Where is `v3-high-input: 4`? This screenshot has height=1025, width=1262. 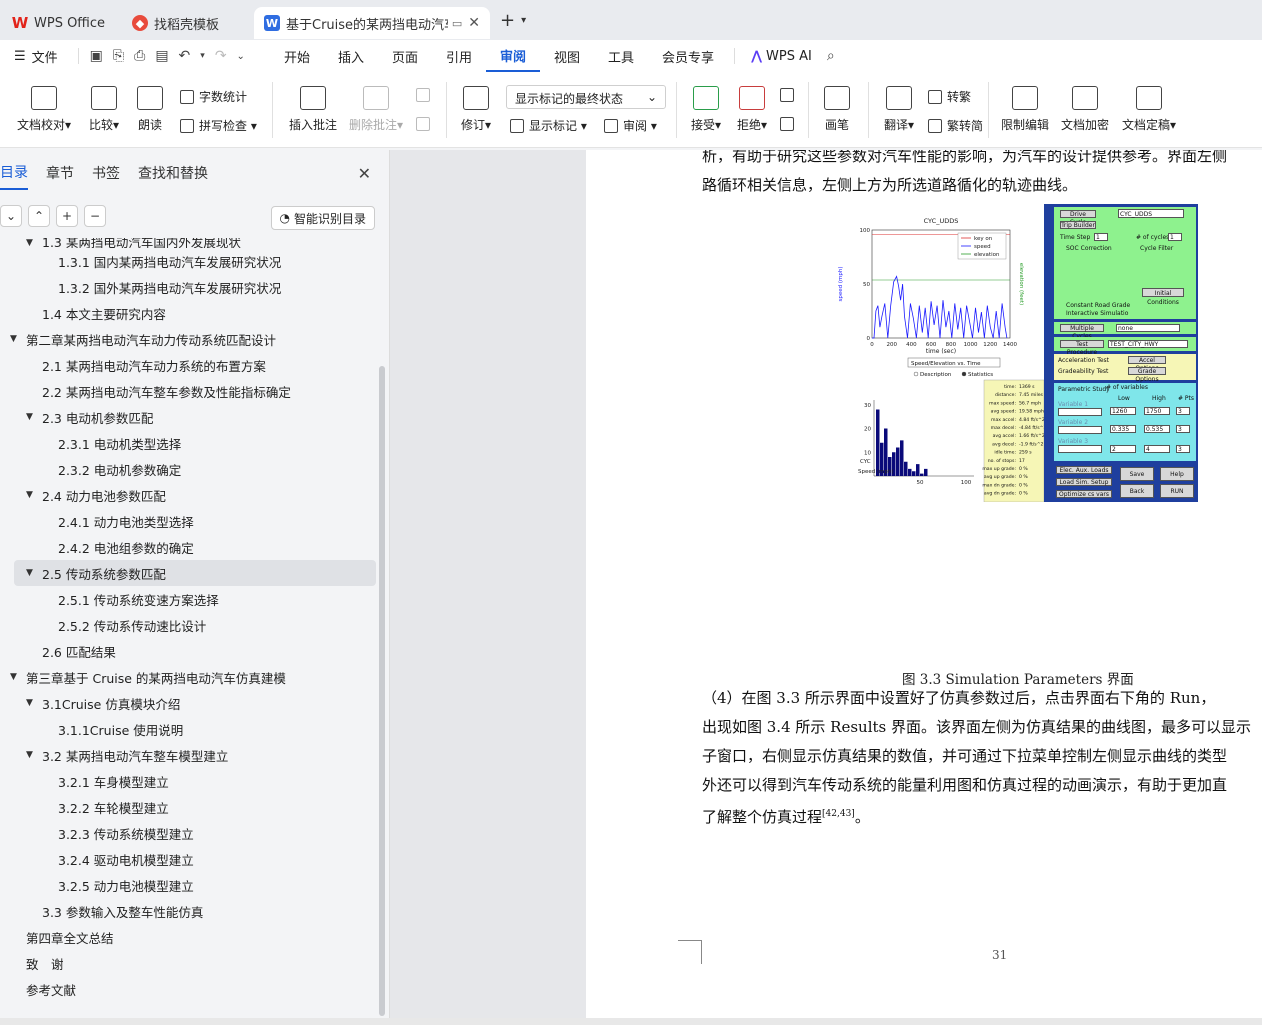
v3-high-input: 4 is located at coordinates (1157, 449).